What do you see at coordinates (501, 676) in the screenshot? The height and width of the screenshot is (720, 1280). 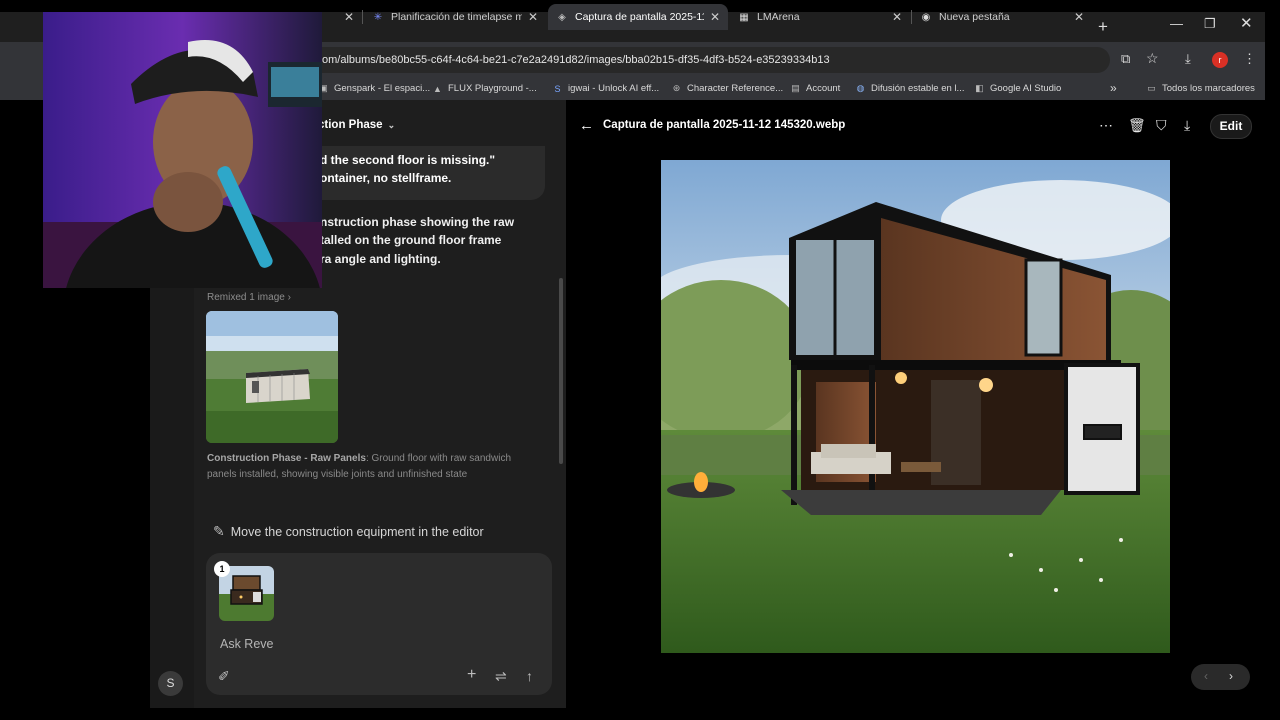 I see `settings-sliders-icon: ⇌` at bounding box center [501, 676].